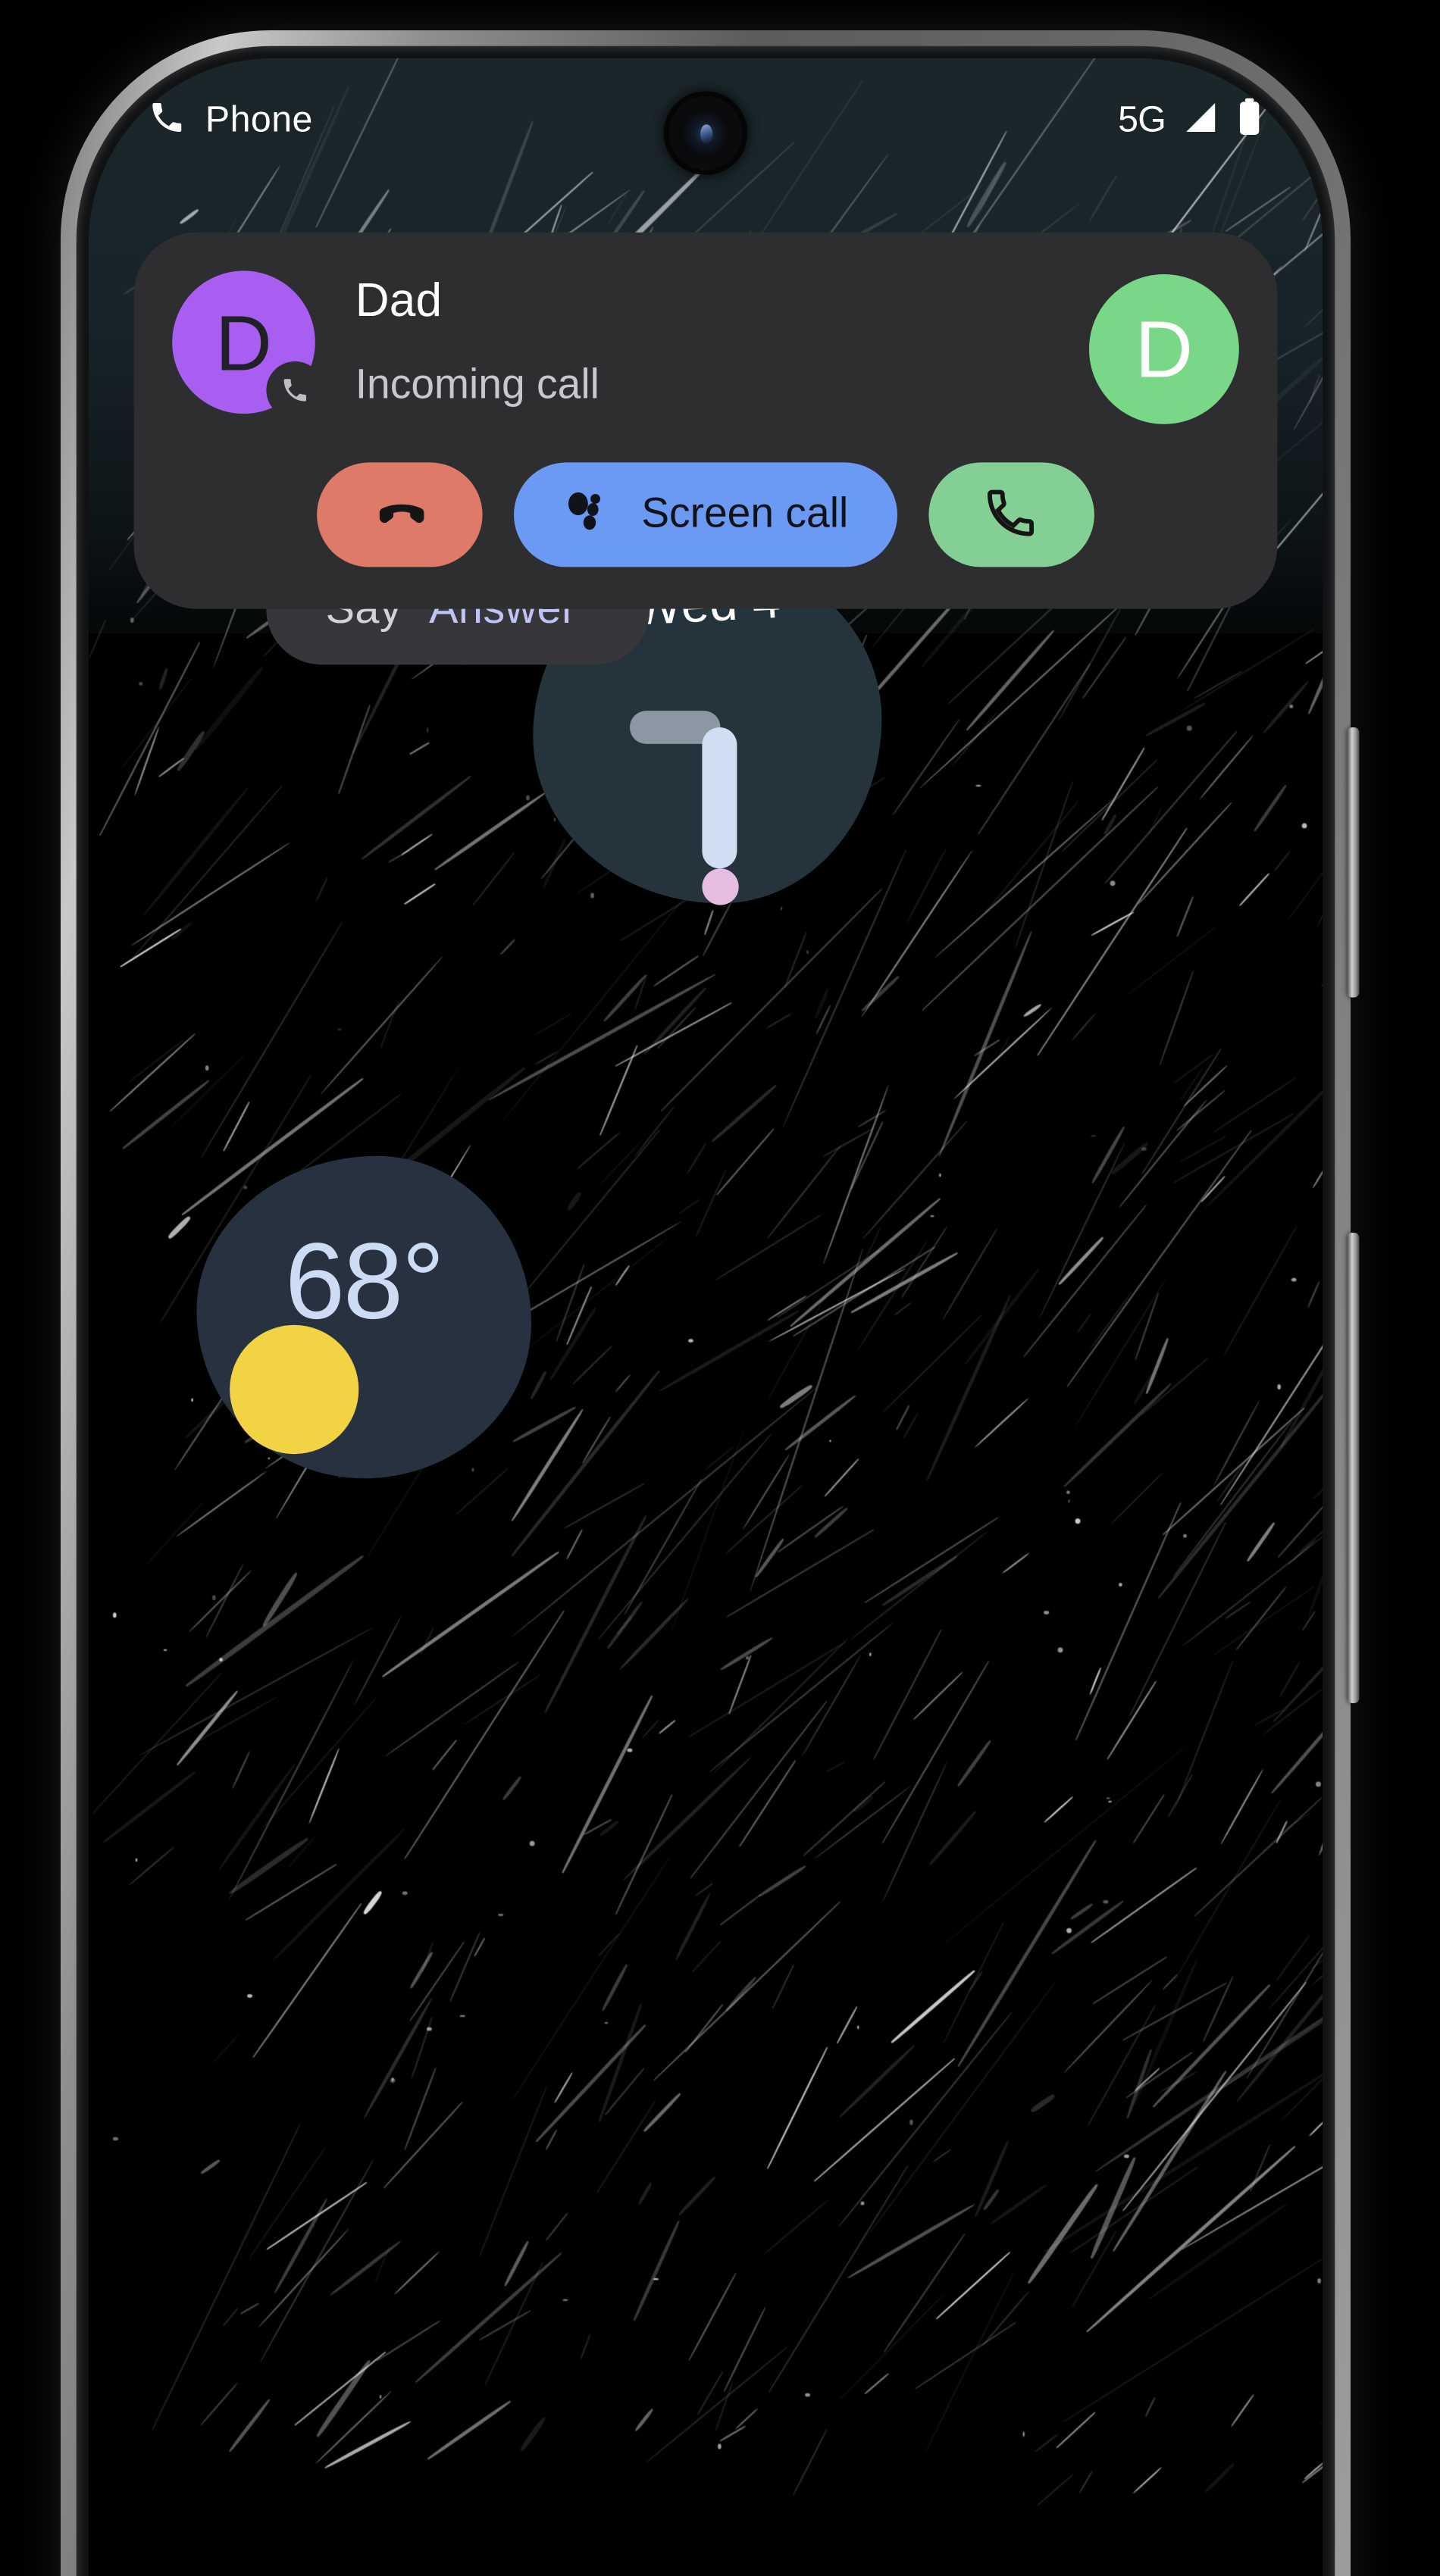  I want to click on contact-chip: D, so click(1164, 349).